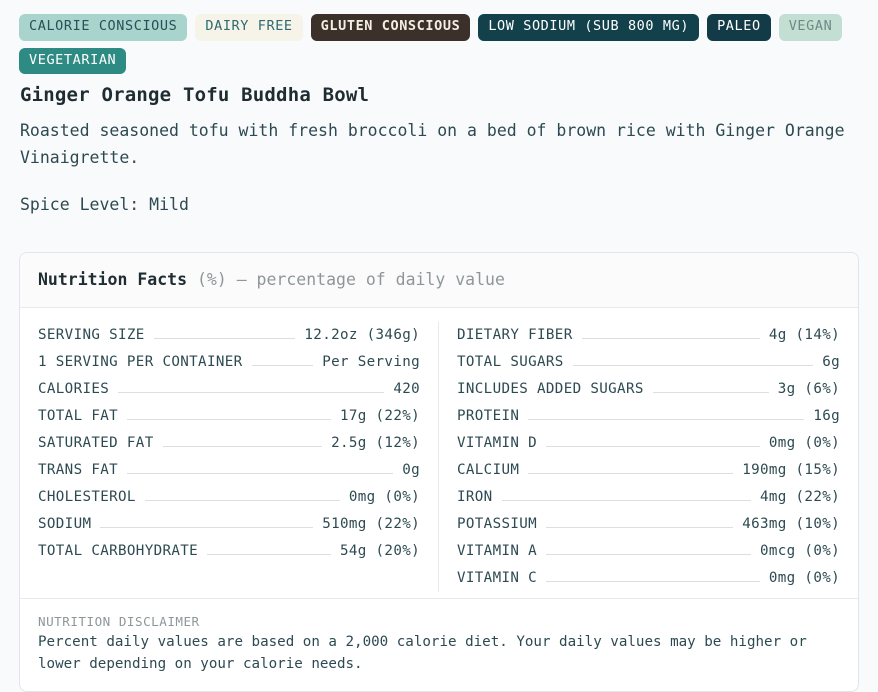 The height and width of the screenshot is (692, 878). What do you see at coordinates (87, 497) in the screenshot?
I see `nutrition-row-label: CHOLESTEROL` at bounding box center [87, 497].